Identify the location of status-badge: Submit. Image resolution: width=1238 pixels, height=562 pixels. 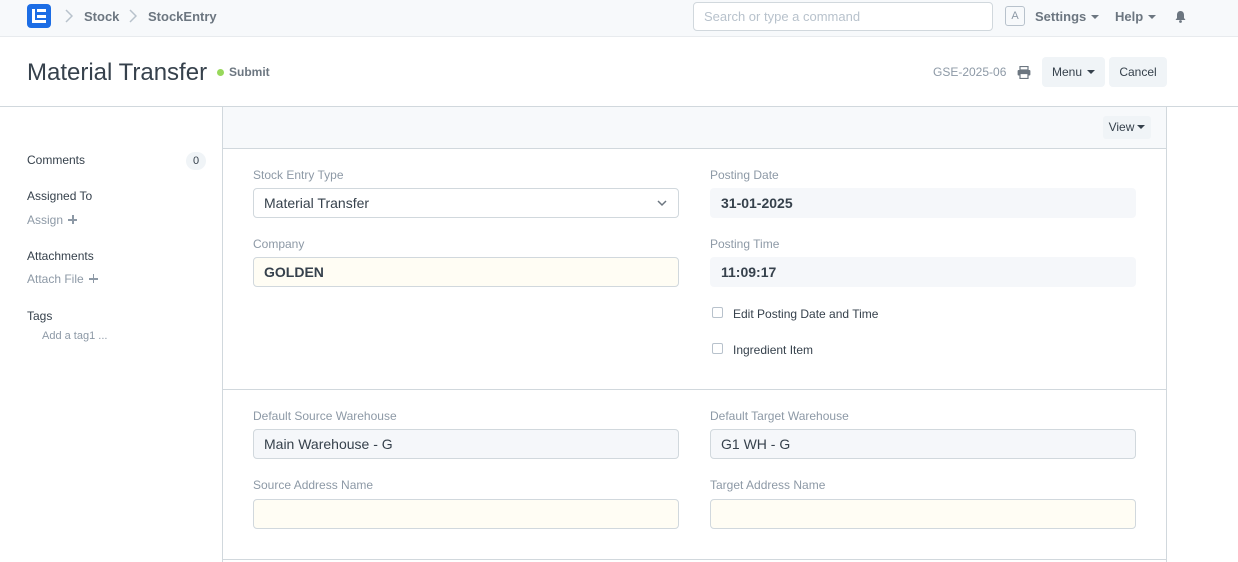
(249, 72).